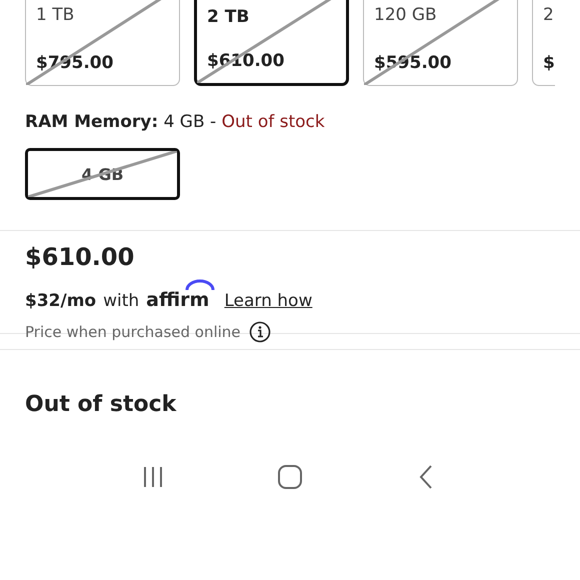  I want to click on price: $610.00, so click(80, 257).